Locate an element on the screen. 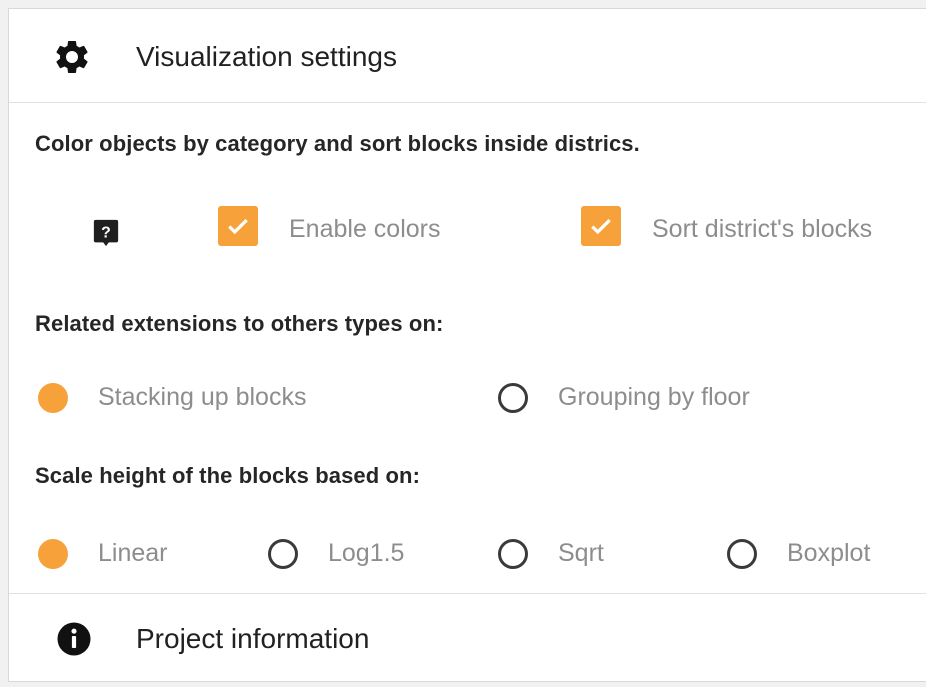 This screenshot has width=926, height=687. enable-colors-checkbox is located at coordinates (238, 226).